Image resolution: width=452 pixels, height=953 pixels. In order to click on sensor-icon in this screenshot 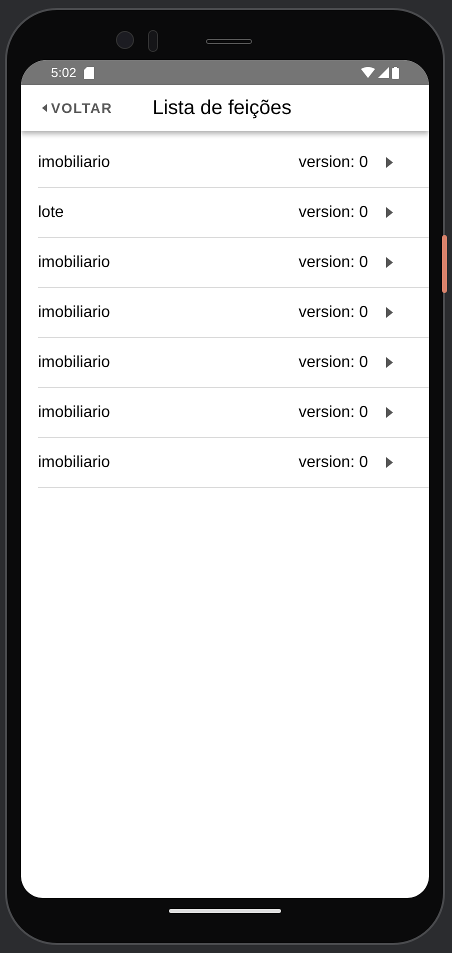, I will do `click(153, 41)`.